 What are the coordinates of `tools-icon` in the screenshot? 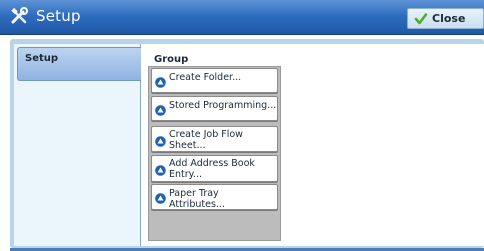 It's located at (19, 15).